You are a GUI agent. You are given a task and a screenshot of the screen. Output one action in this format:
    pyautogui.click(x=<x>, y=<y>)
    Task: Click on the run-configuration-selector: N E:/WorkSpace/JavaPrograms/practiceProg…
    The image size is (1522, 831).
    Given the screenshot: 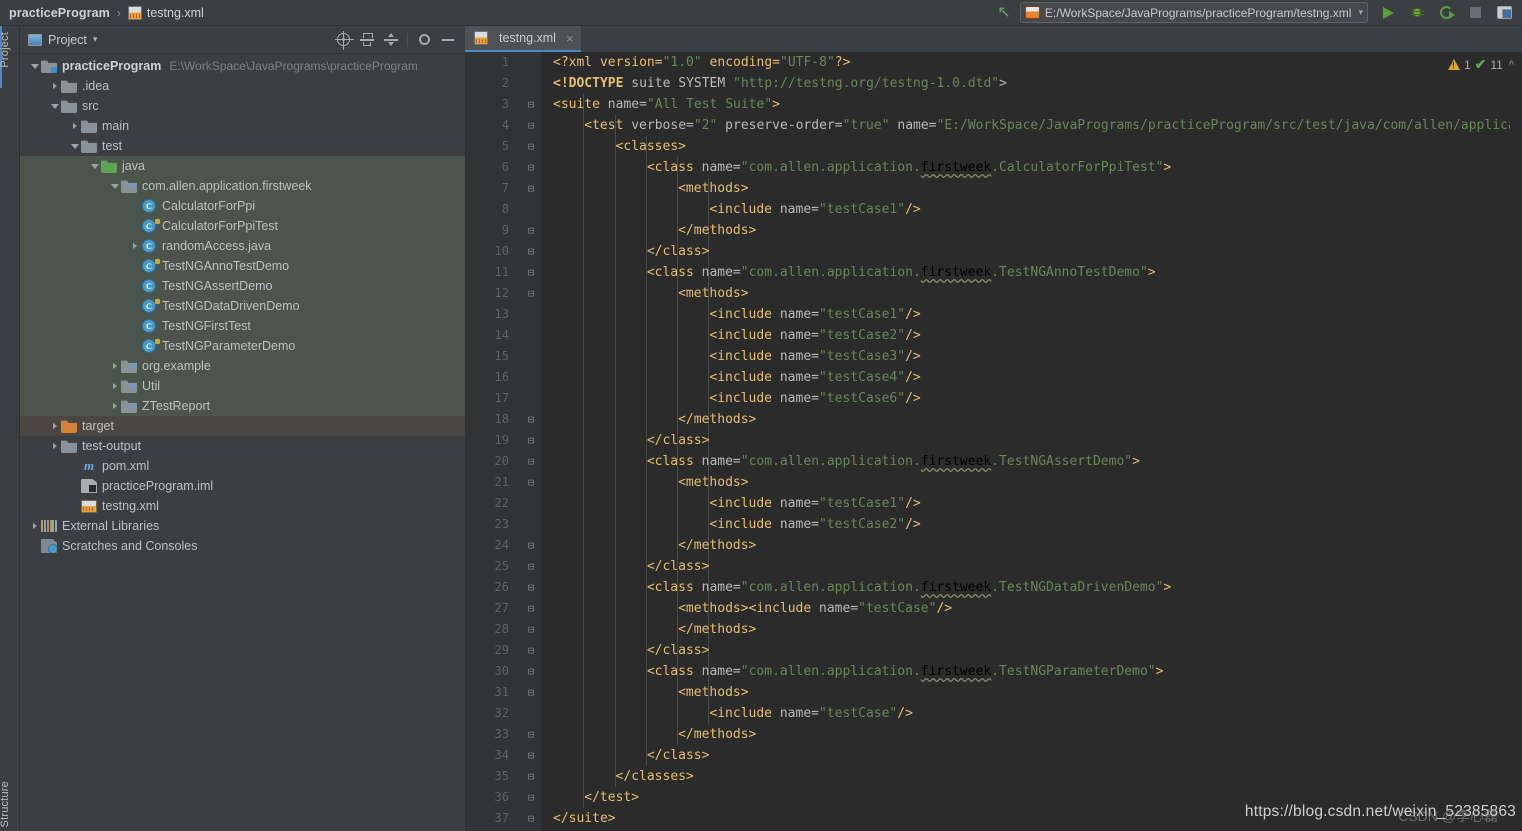 What is the action you would take?
    pyautogui.click(x=1193, y=12)
    